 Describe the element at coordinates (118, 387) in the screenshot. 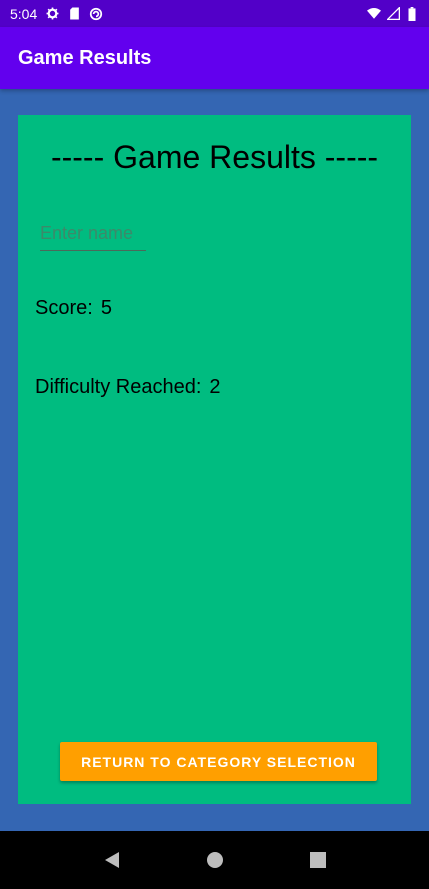

I see `difficulty-label: Difficulty Reached:` at that location.